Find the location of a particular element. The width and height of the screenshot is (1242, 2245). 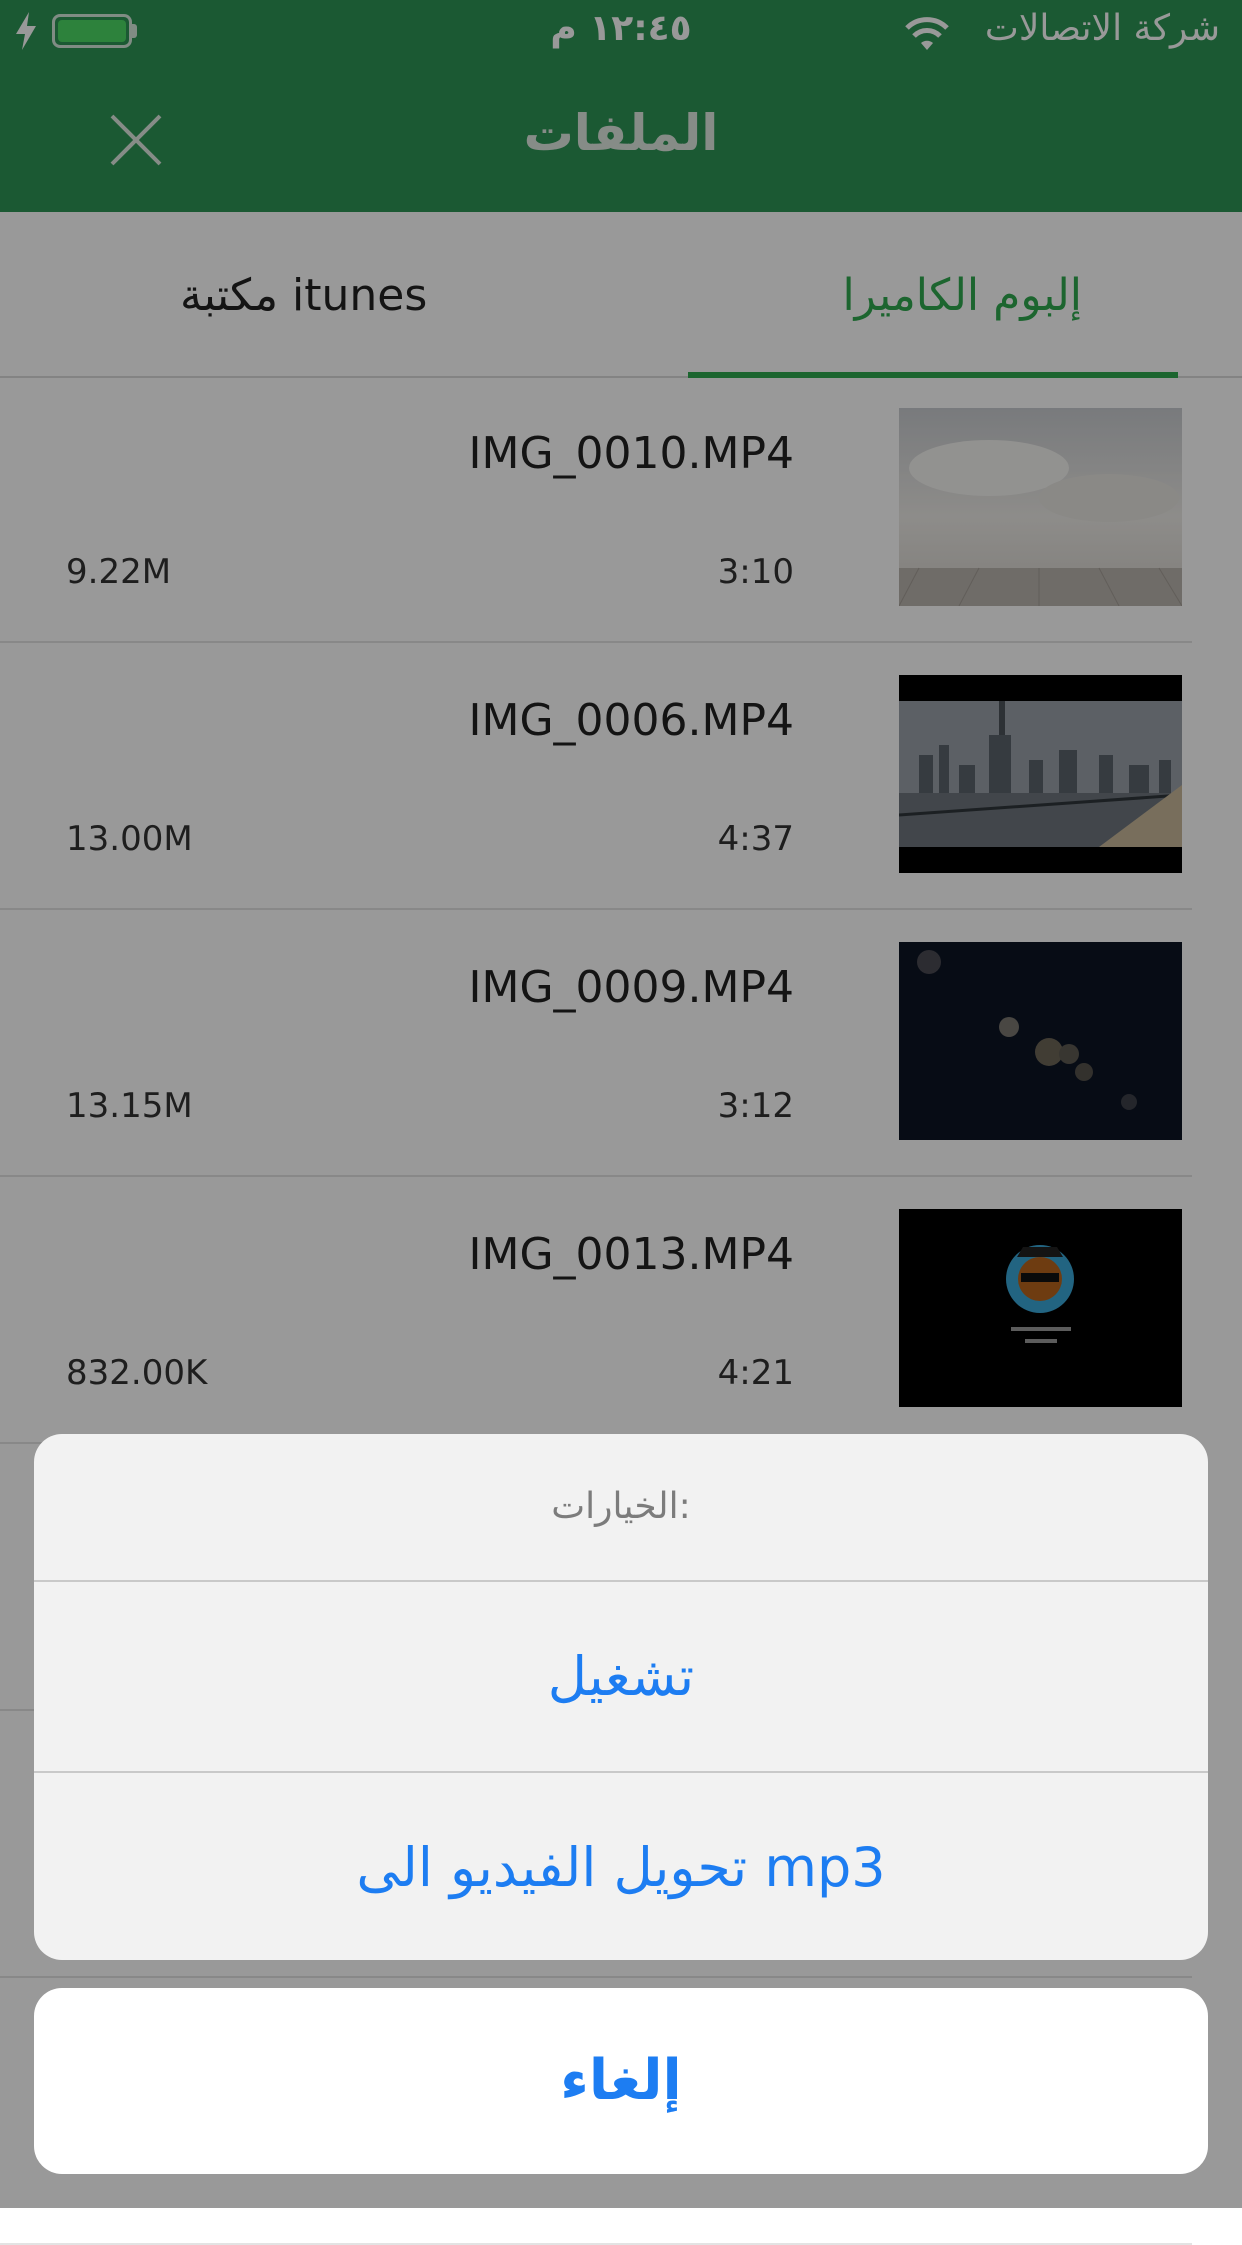

convert-to-mp3-button: تحويل الفيديو الى mp3 is located at coordinates (621, 1866).